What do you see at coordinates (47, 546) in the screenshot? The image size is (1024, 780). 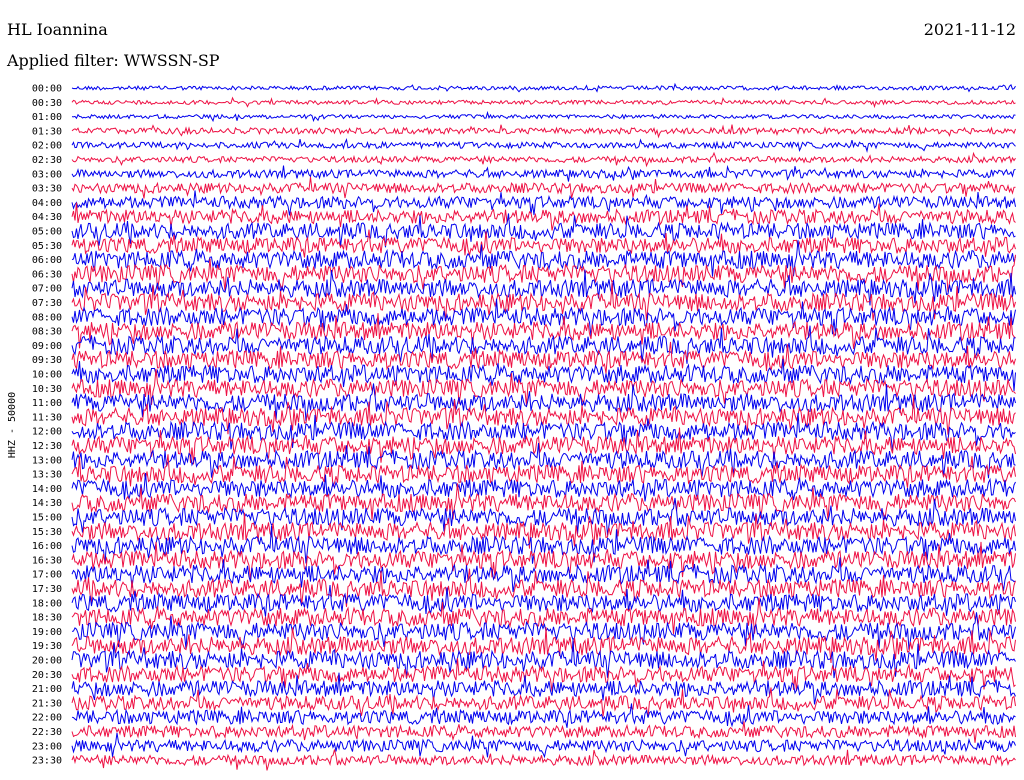 I see `time-label: 16:00` at bounding box center [47, 546].